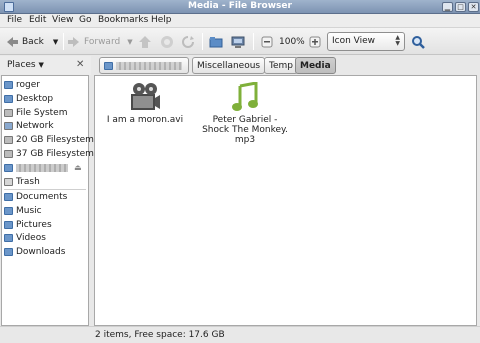  What do you see at coordinates (292, 41) in the screenshot?
I see `zoom-level: 100%` at bounding box center [292, 41].